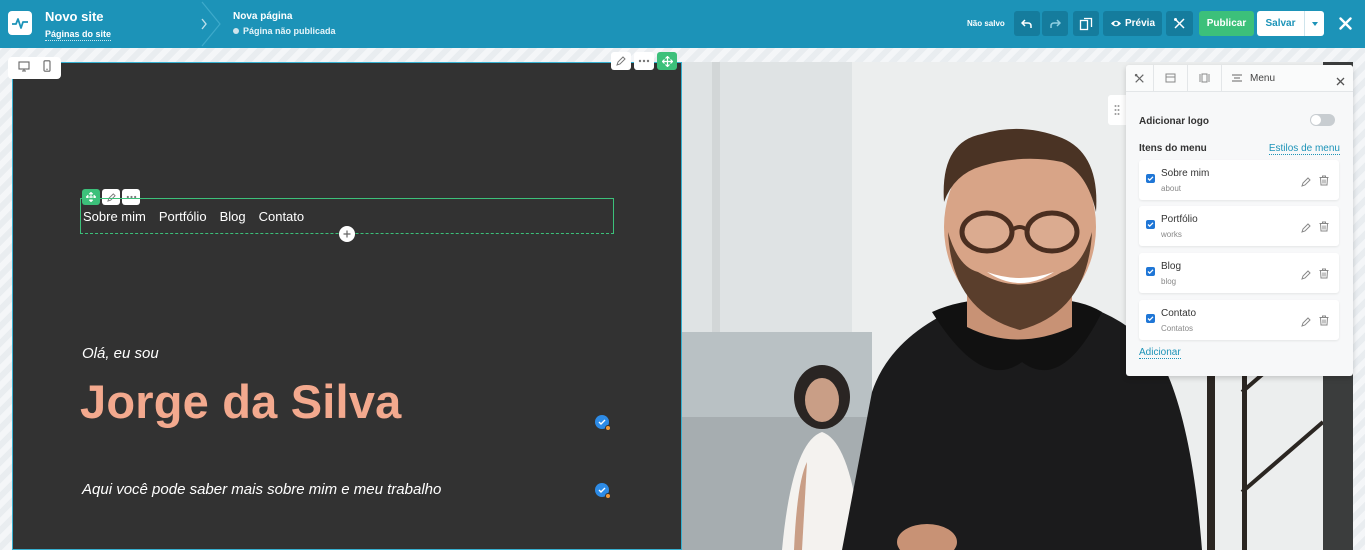  I want to click on edit-section-button, so click(621, 61).